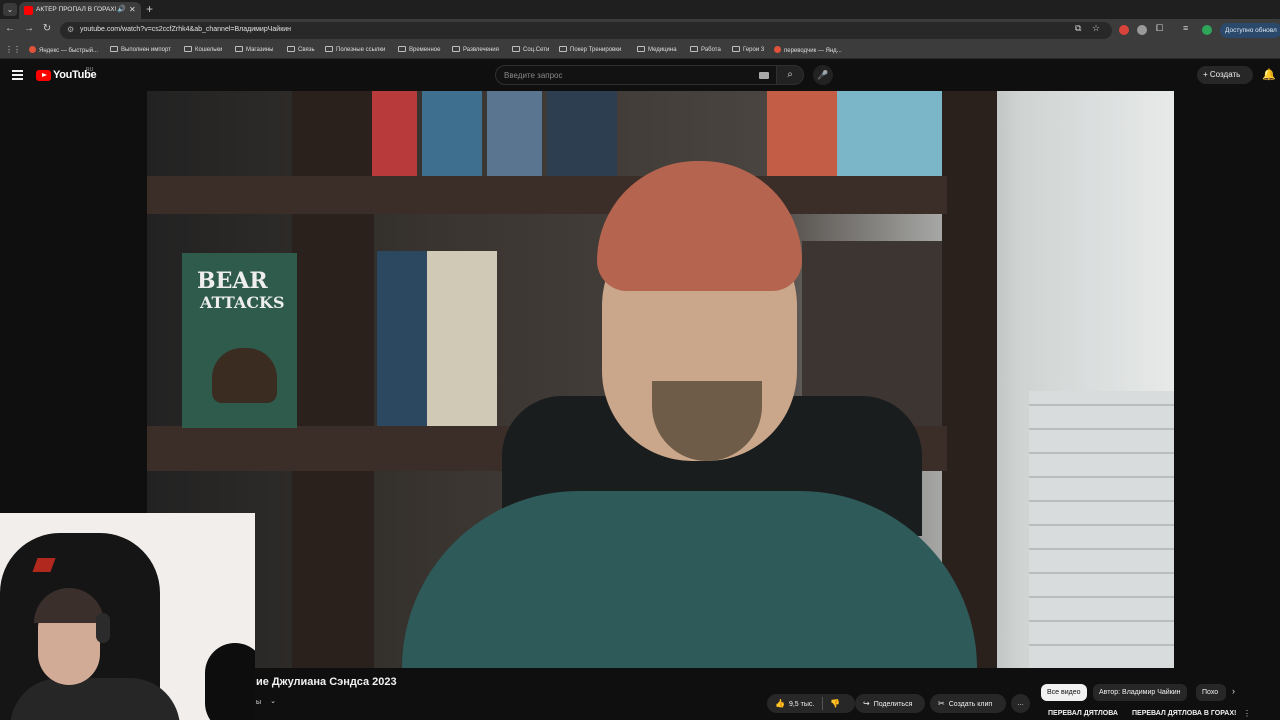 This screenshot has height=720, width=1280. I want to click on sidebar-icon: ≡, so click(1185, 28).